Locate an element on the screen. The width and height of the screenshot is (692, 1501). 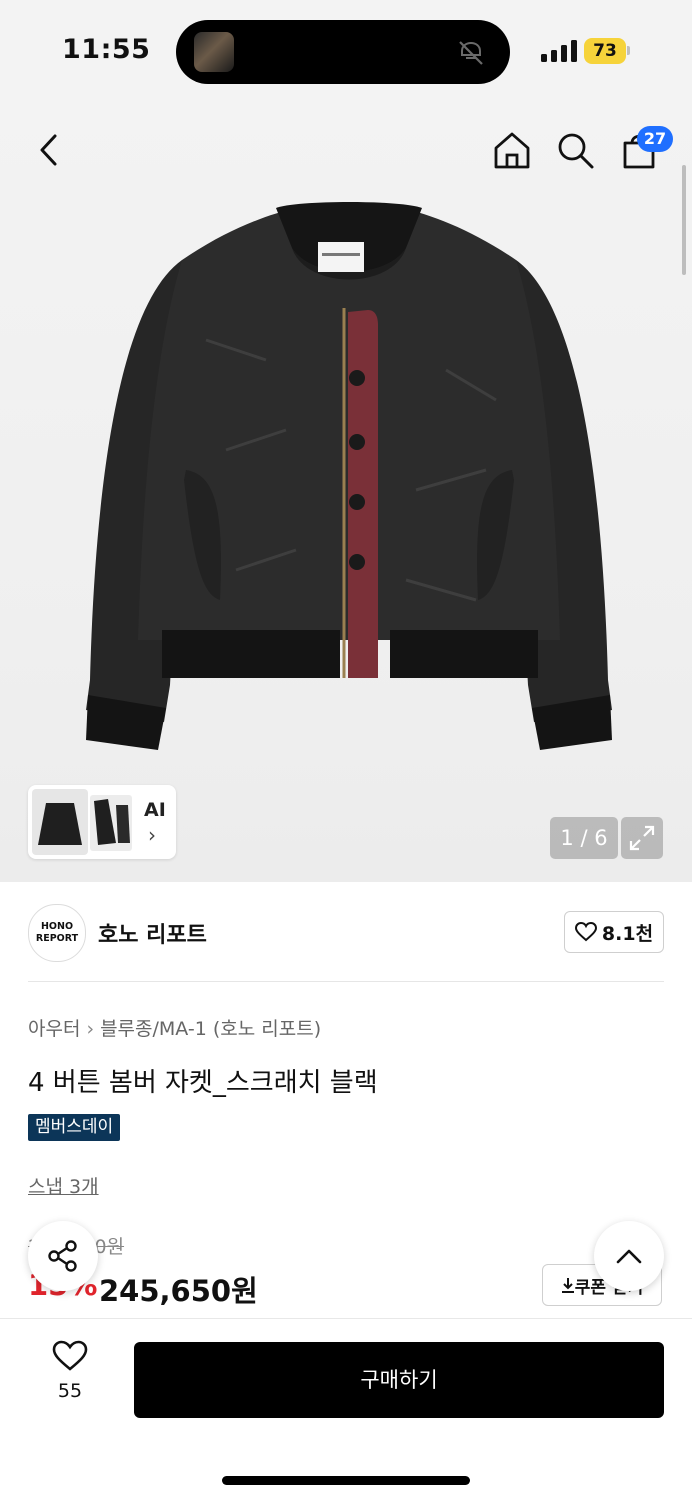
breadcrumb: 아우터 › 블루종/MA-1 (호노 리포트) is located at coordinates (174, 1027).